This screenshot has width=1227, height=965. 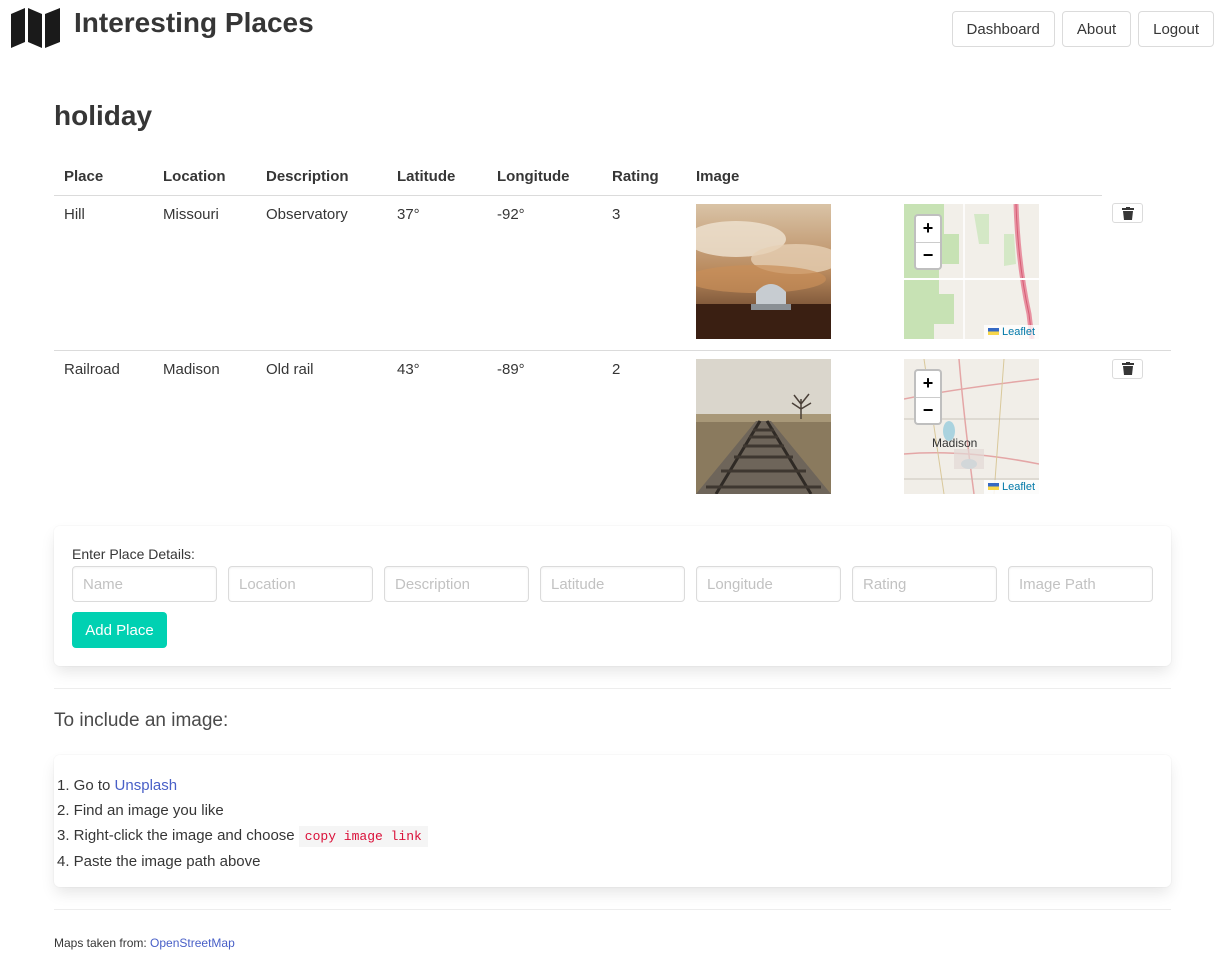 I want to click on about-button: About, so click(x=1096, y=29).